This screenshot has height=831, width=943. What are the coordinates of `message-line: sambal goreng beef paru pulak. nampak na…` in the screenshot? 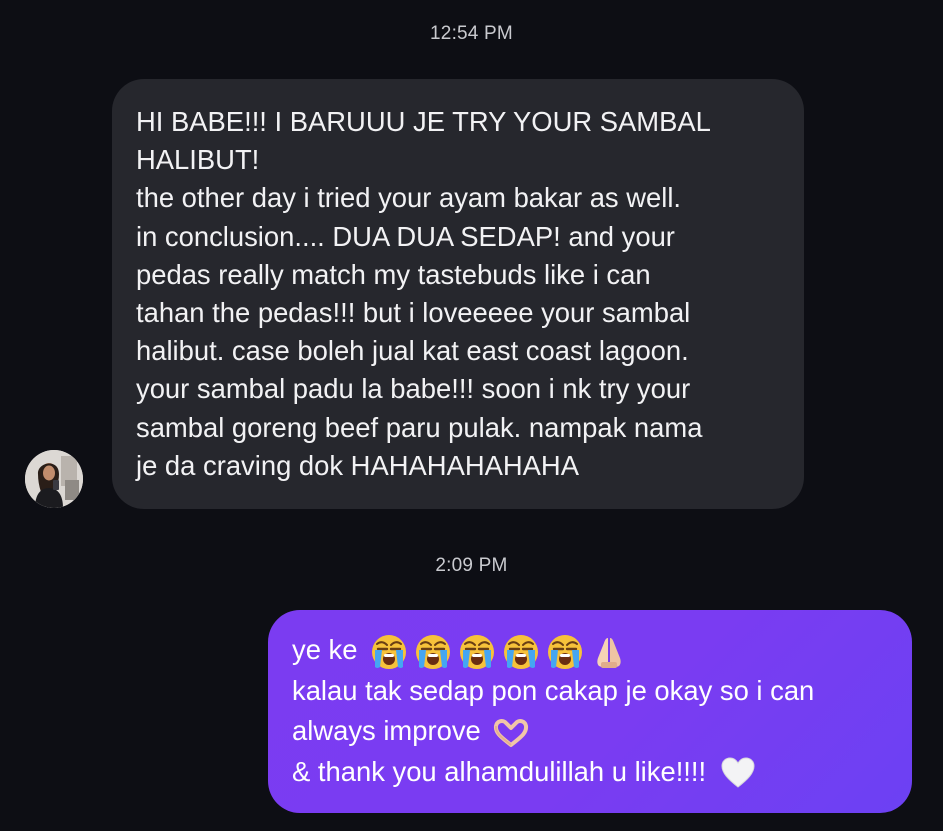 It's located at (419, 427).